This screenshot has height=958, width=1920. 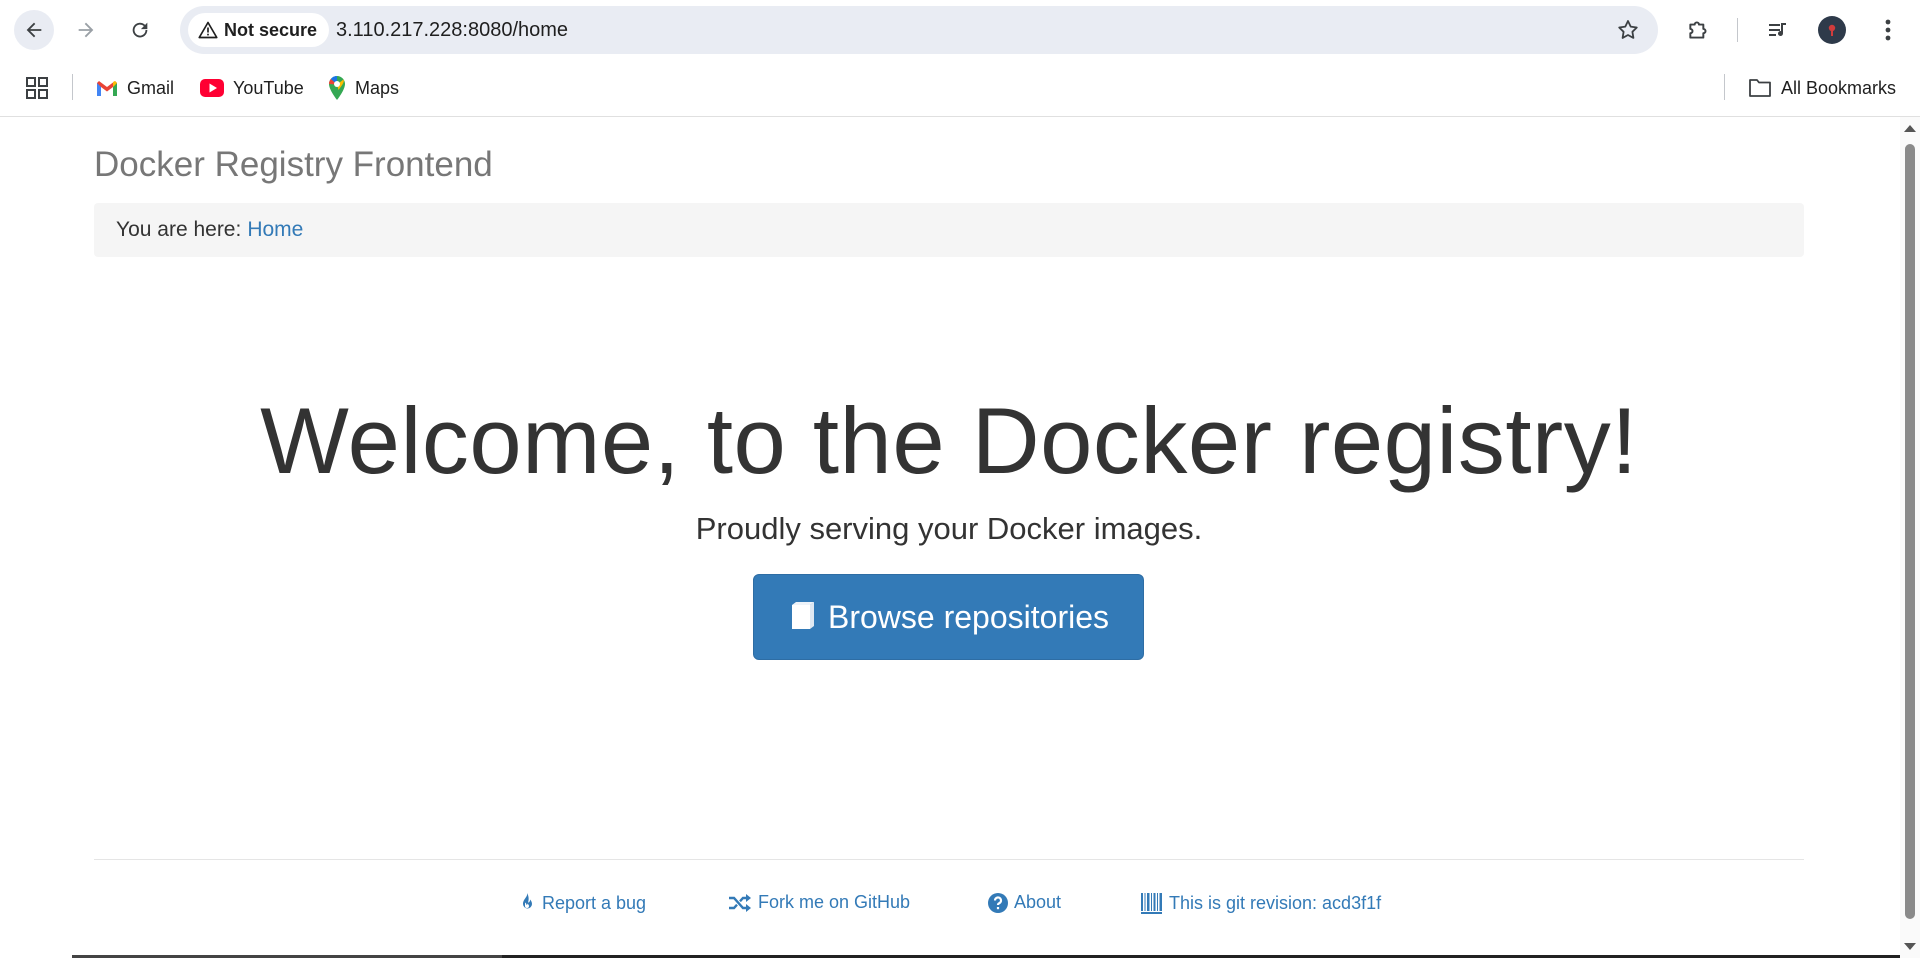 I want to click on fork-github-link: Fork me on GitHub, so click(x=819, y=902).